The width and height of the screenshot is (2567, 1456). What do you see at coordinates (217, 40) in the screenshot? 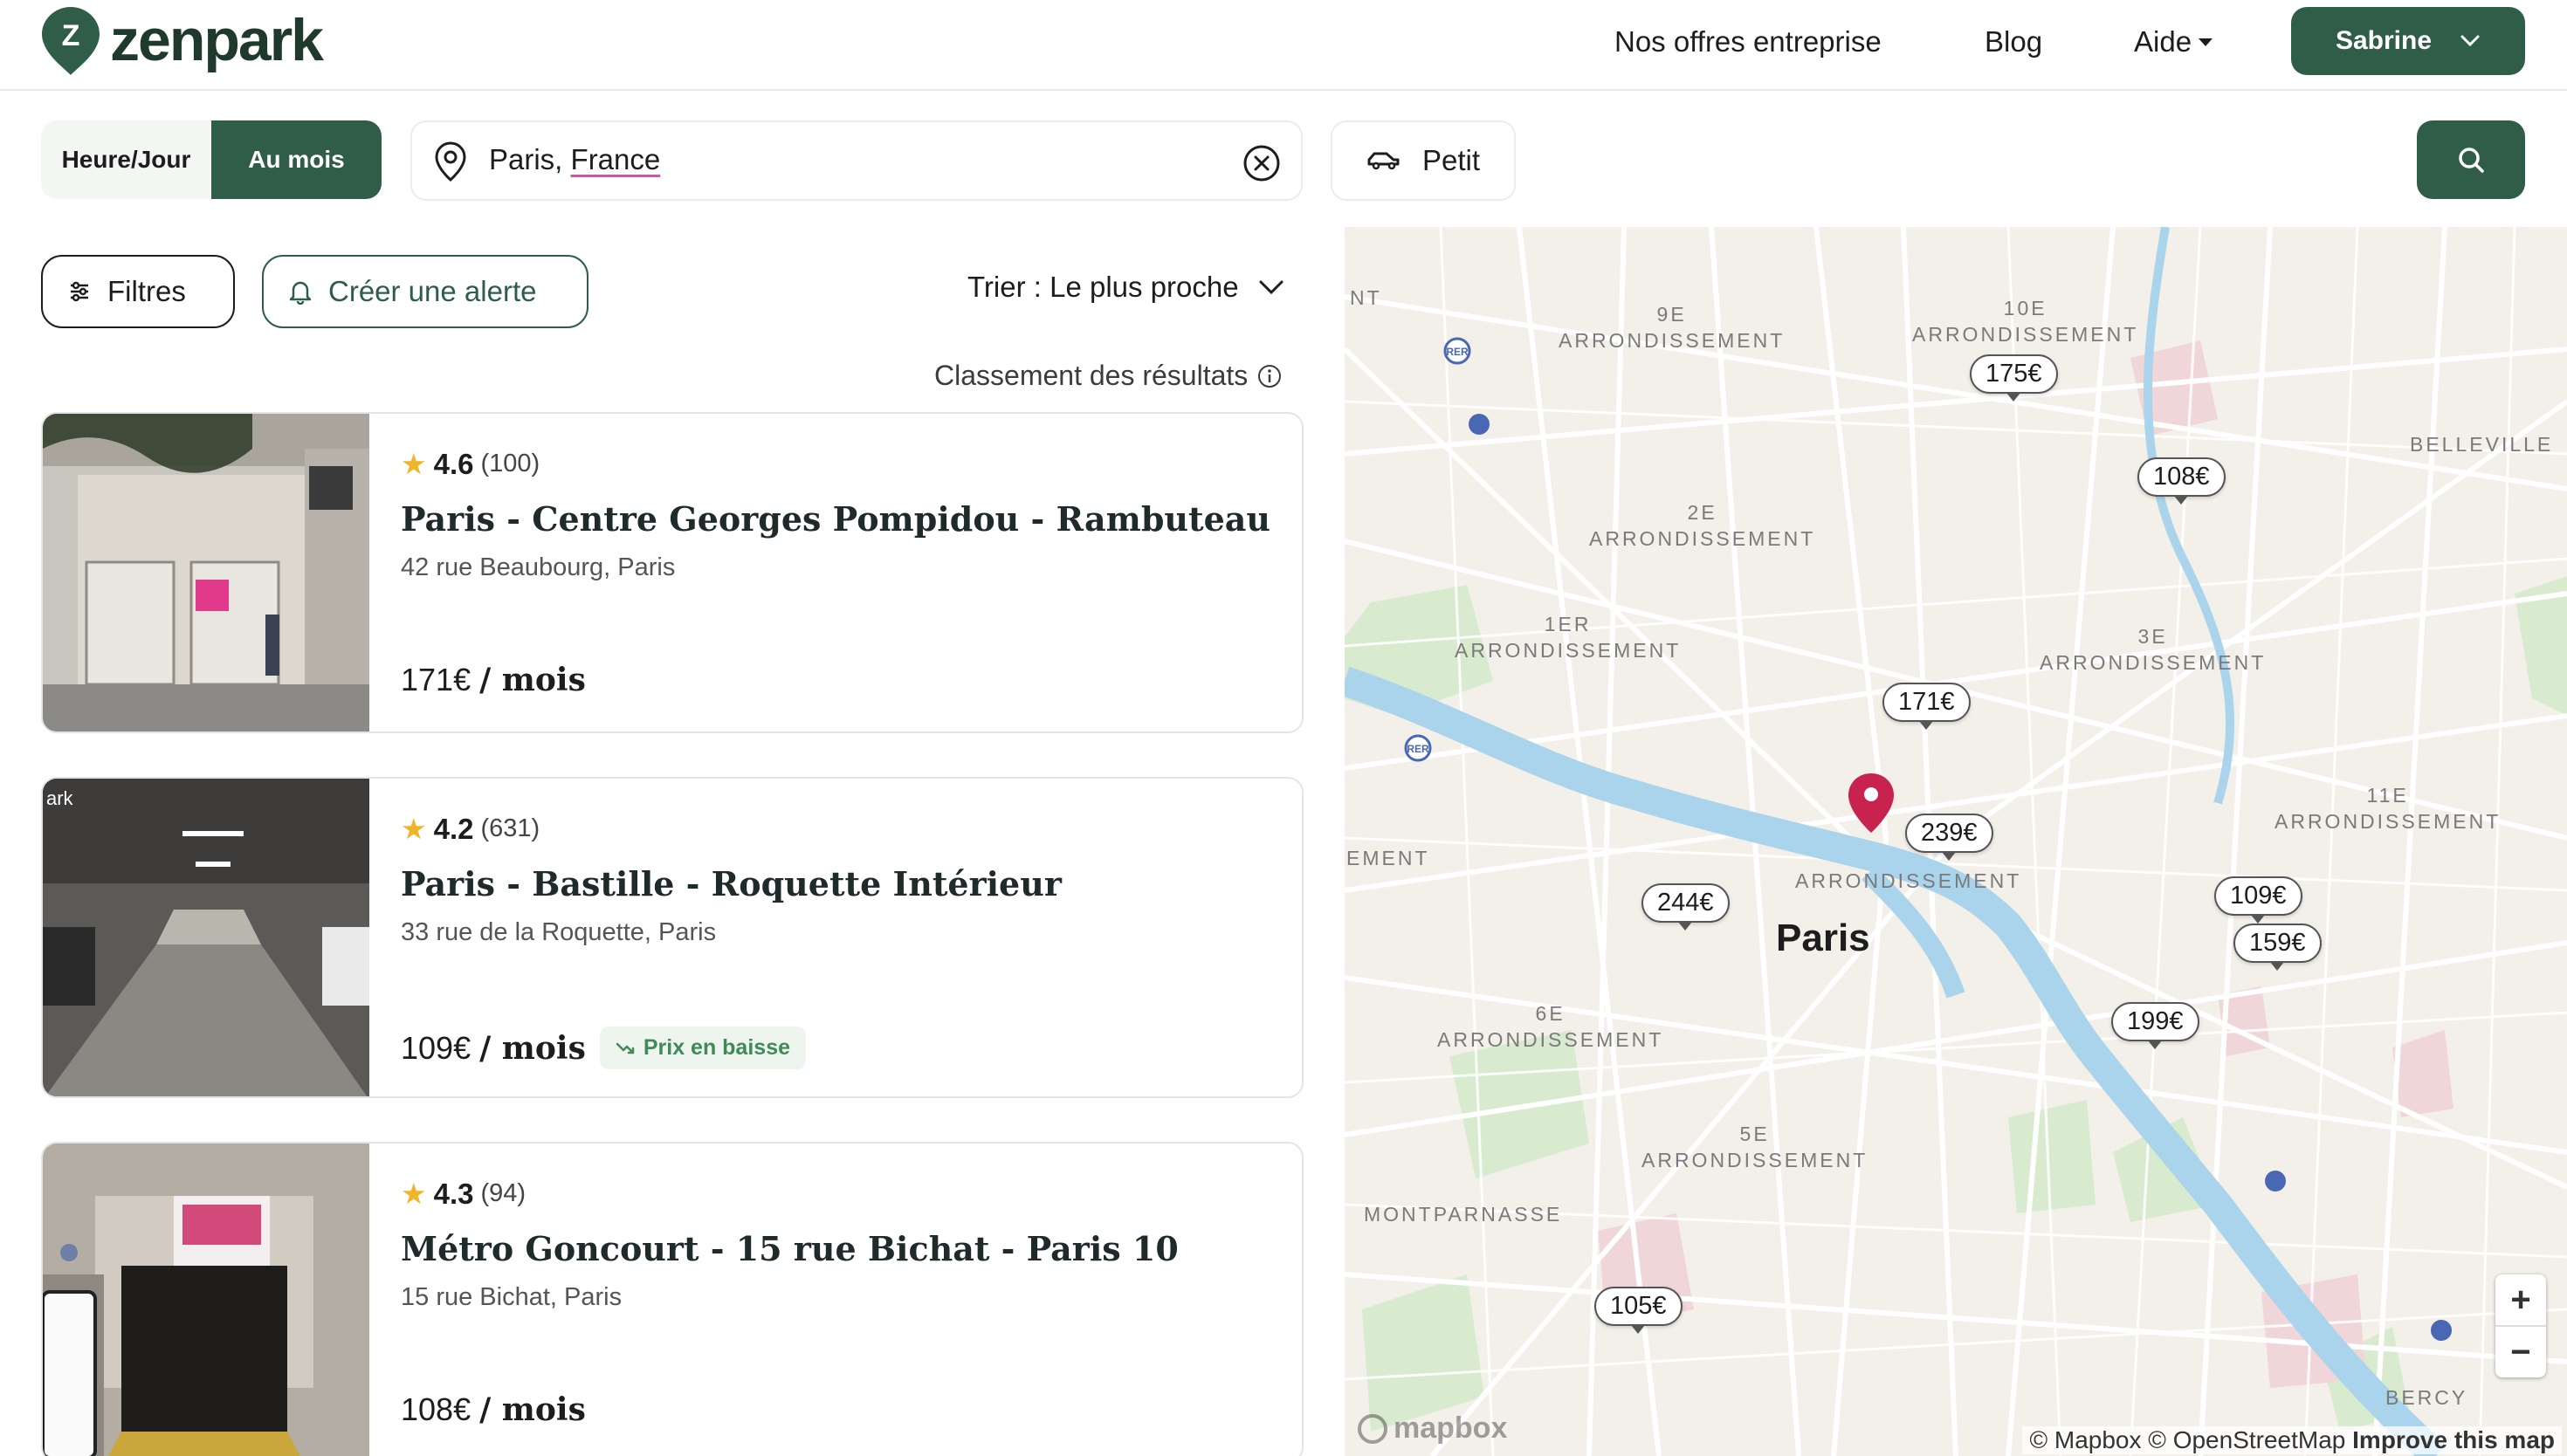
I see `brand-name: zenpark` at bounding box center [217, 40].